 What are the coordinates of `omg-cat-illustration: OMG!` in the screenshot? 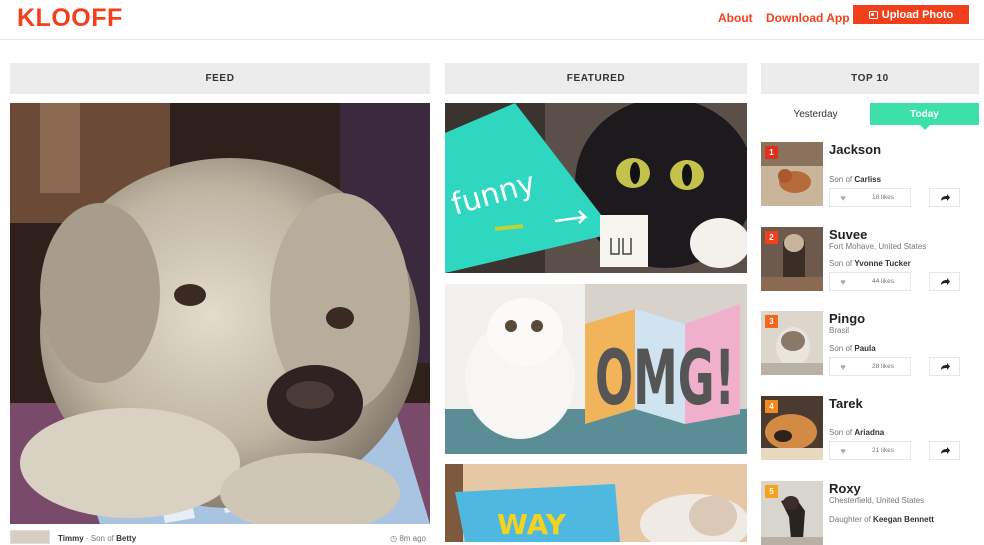 It's located at (596, 369).